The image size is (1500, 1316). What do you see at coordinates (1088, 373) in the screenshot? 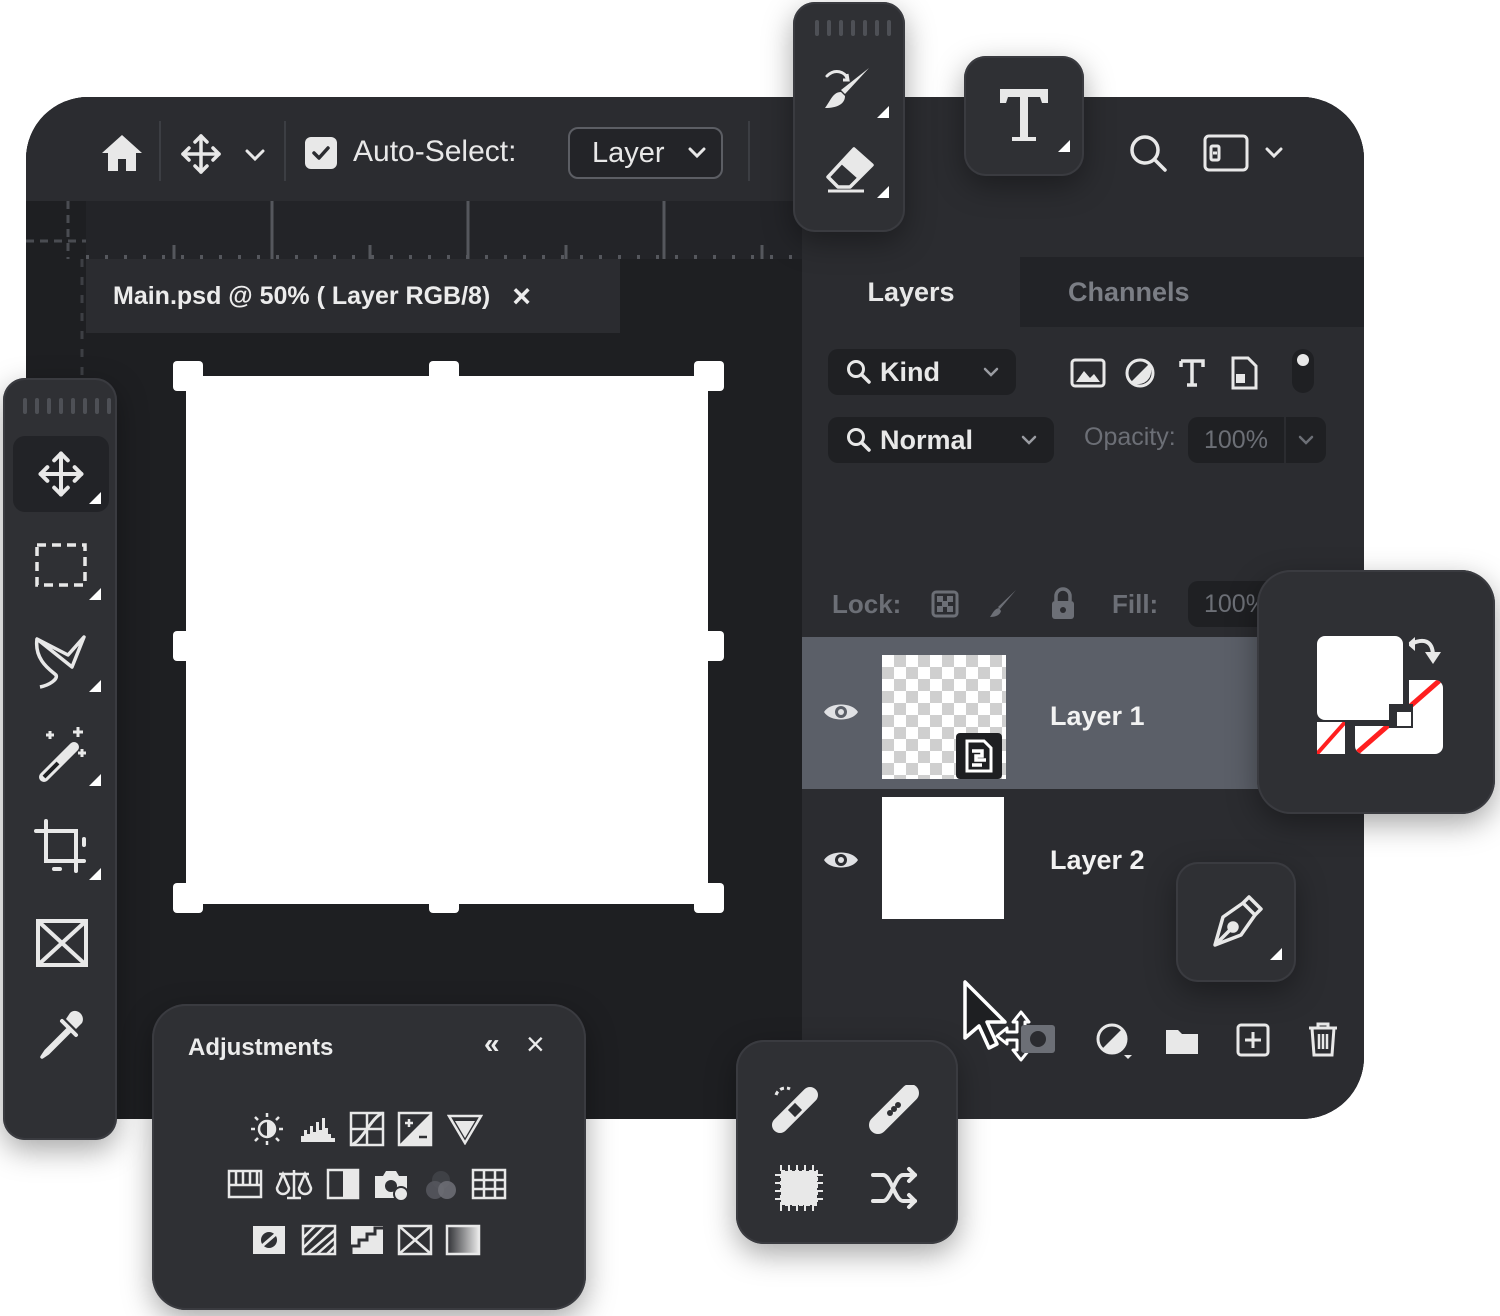
I see `pixel-filter-icon` at bounding box center [1088, 373].